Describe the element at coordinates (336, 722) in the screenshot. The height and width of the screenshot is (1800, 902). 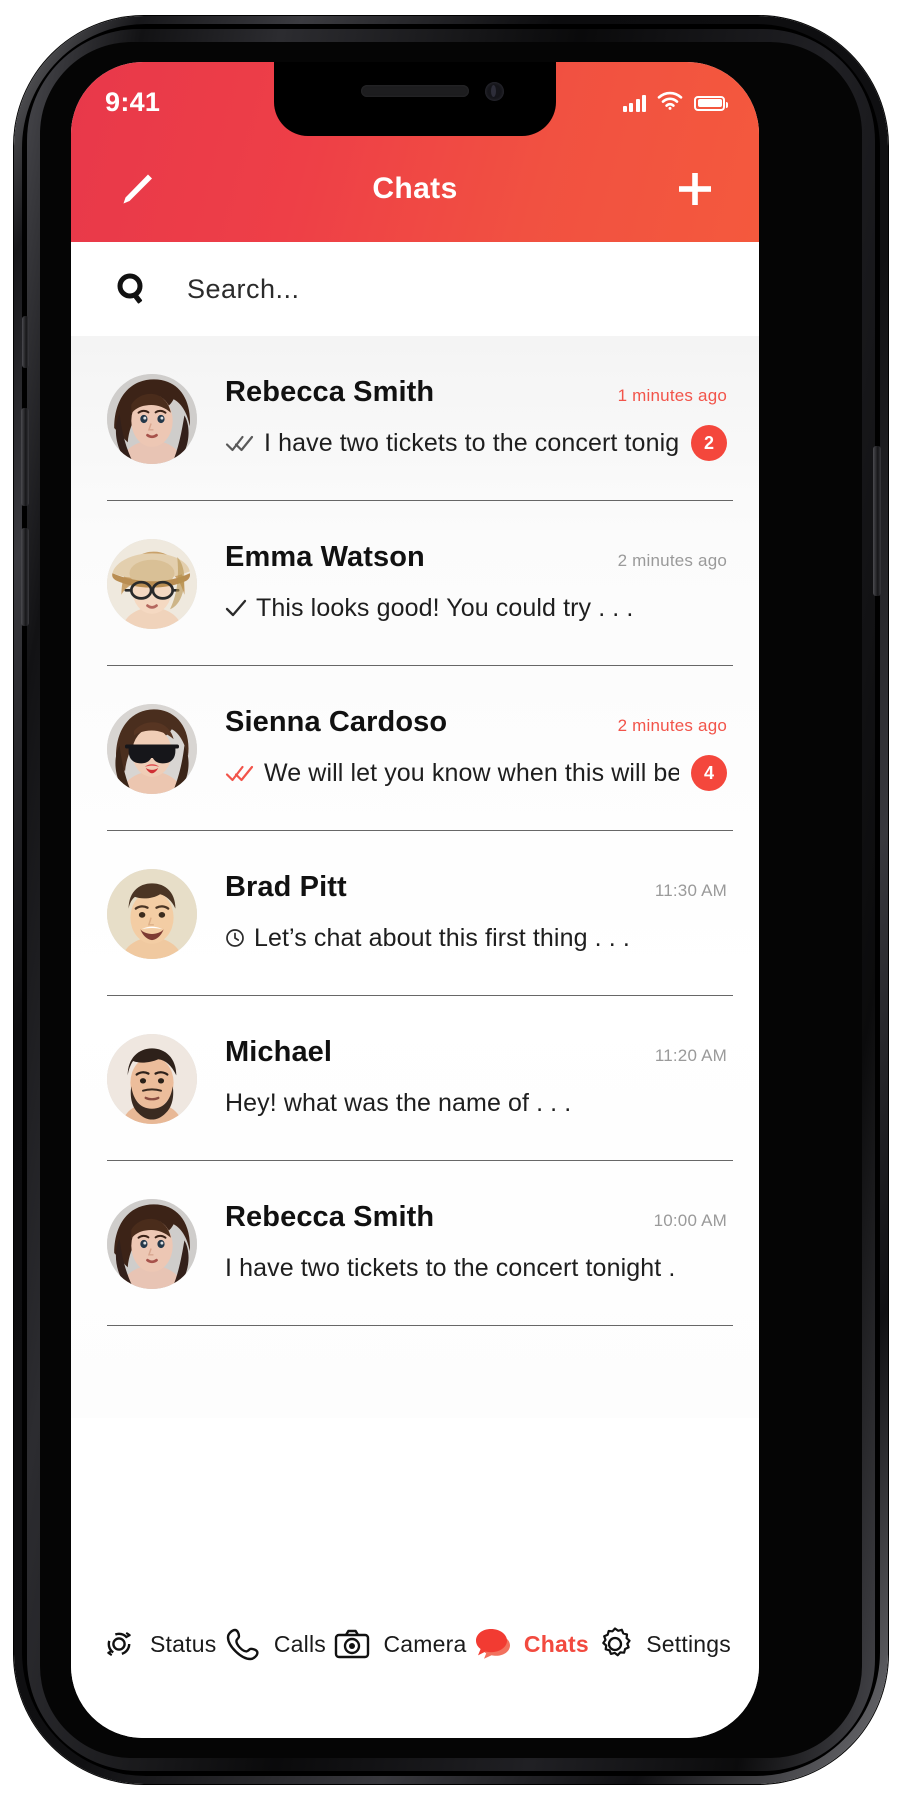
I see `contact-name: Sienna Cardoso` at that location.